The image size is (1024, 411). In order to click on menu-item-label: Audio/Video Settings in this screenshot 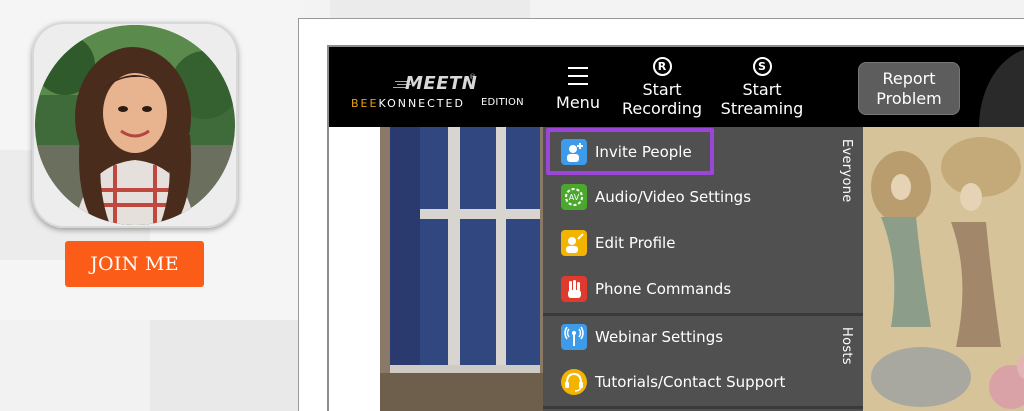, I will do `click(673, 197)`.